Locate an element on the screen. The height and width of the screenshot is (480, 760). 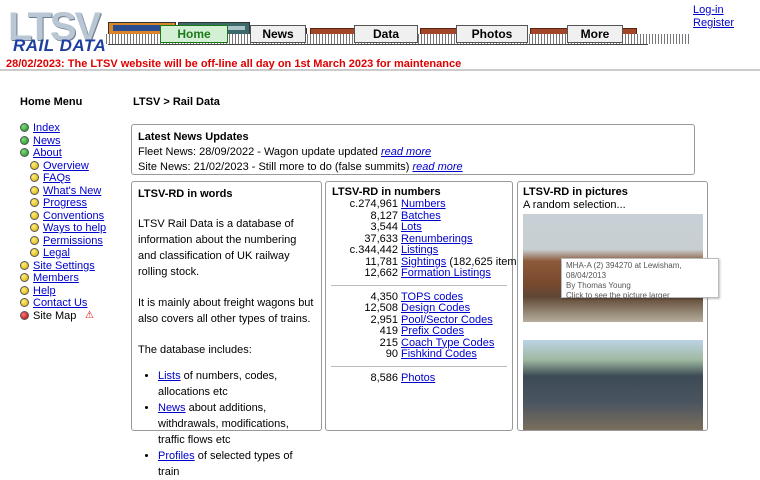
tooltip-hint: Click to see the picture larger is located at coordinates (618, 295).